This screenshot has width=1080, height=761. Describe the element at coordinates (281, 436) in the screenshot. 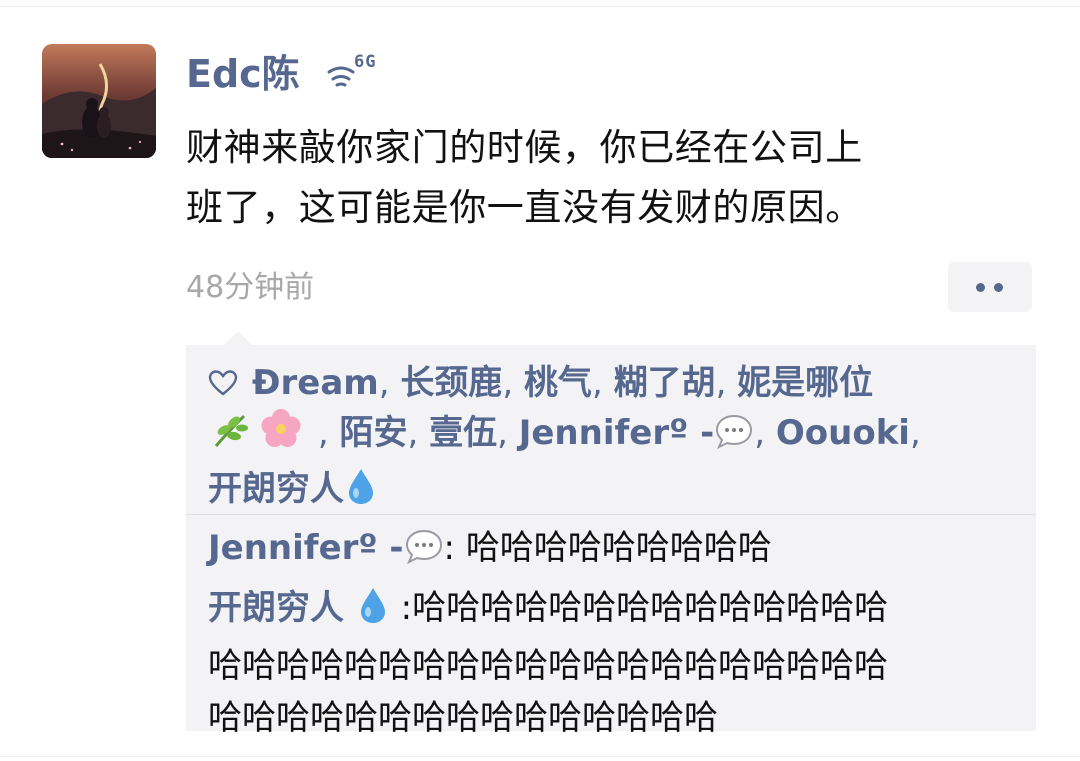

I see `cherry-blossom-emoji` at that location.